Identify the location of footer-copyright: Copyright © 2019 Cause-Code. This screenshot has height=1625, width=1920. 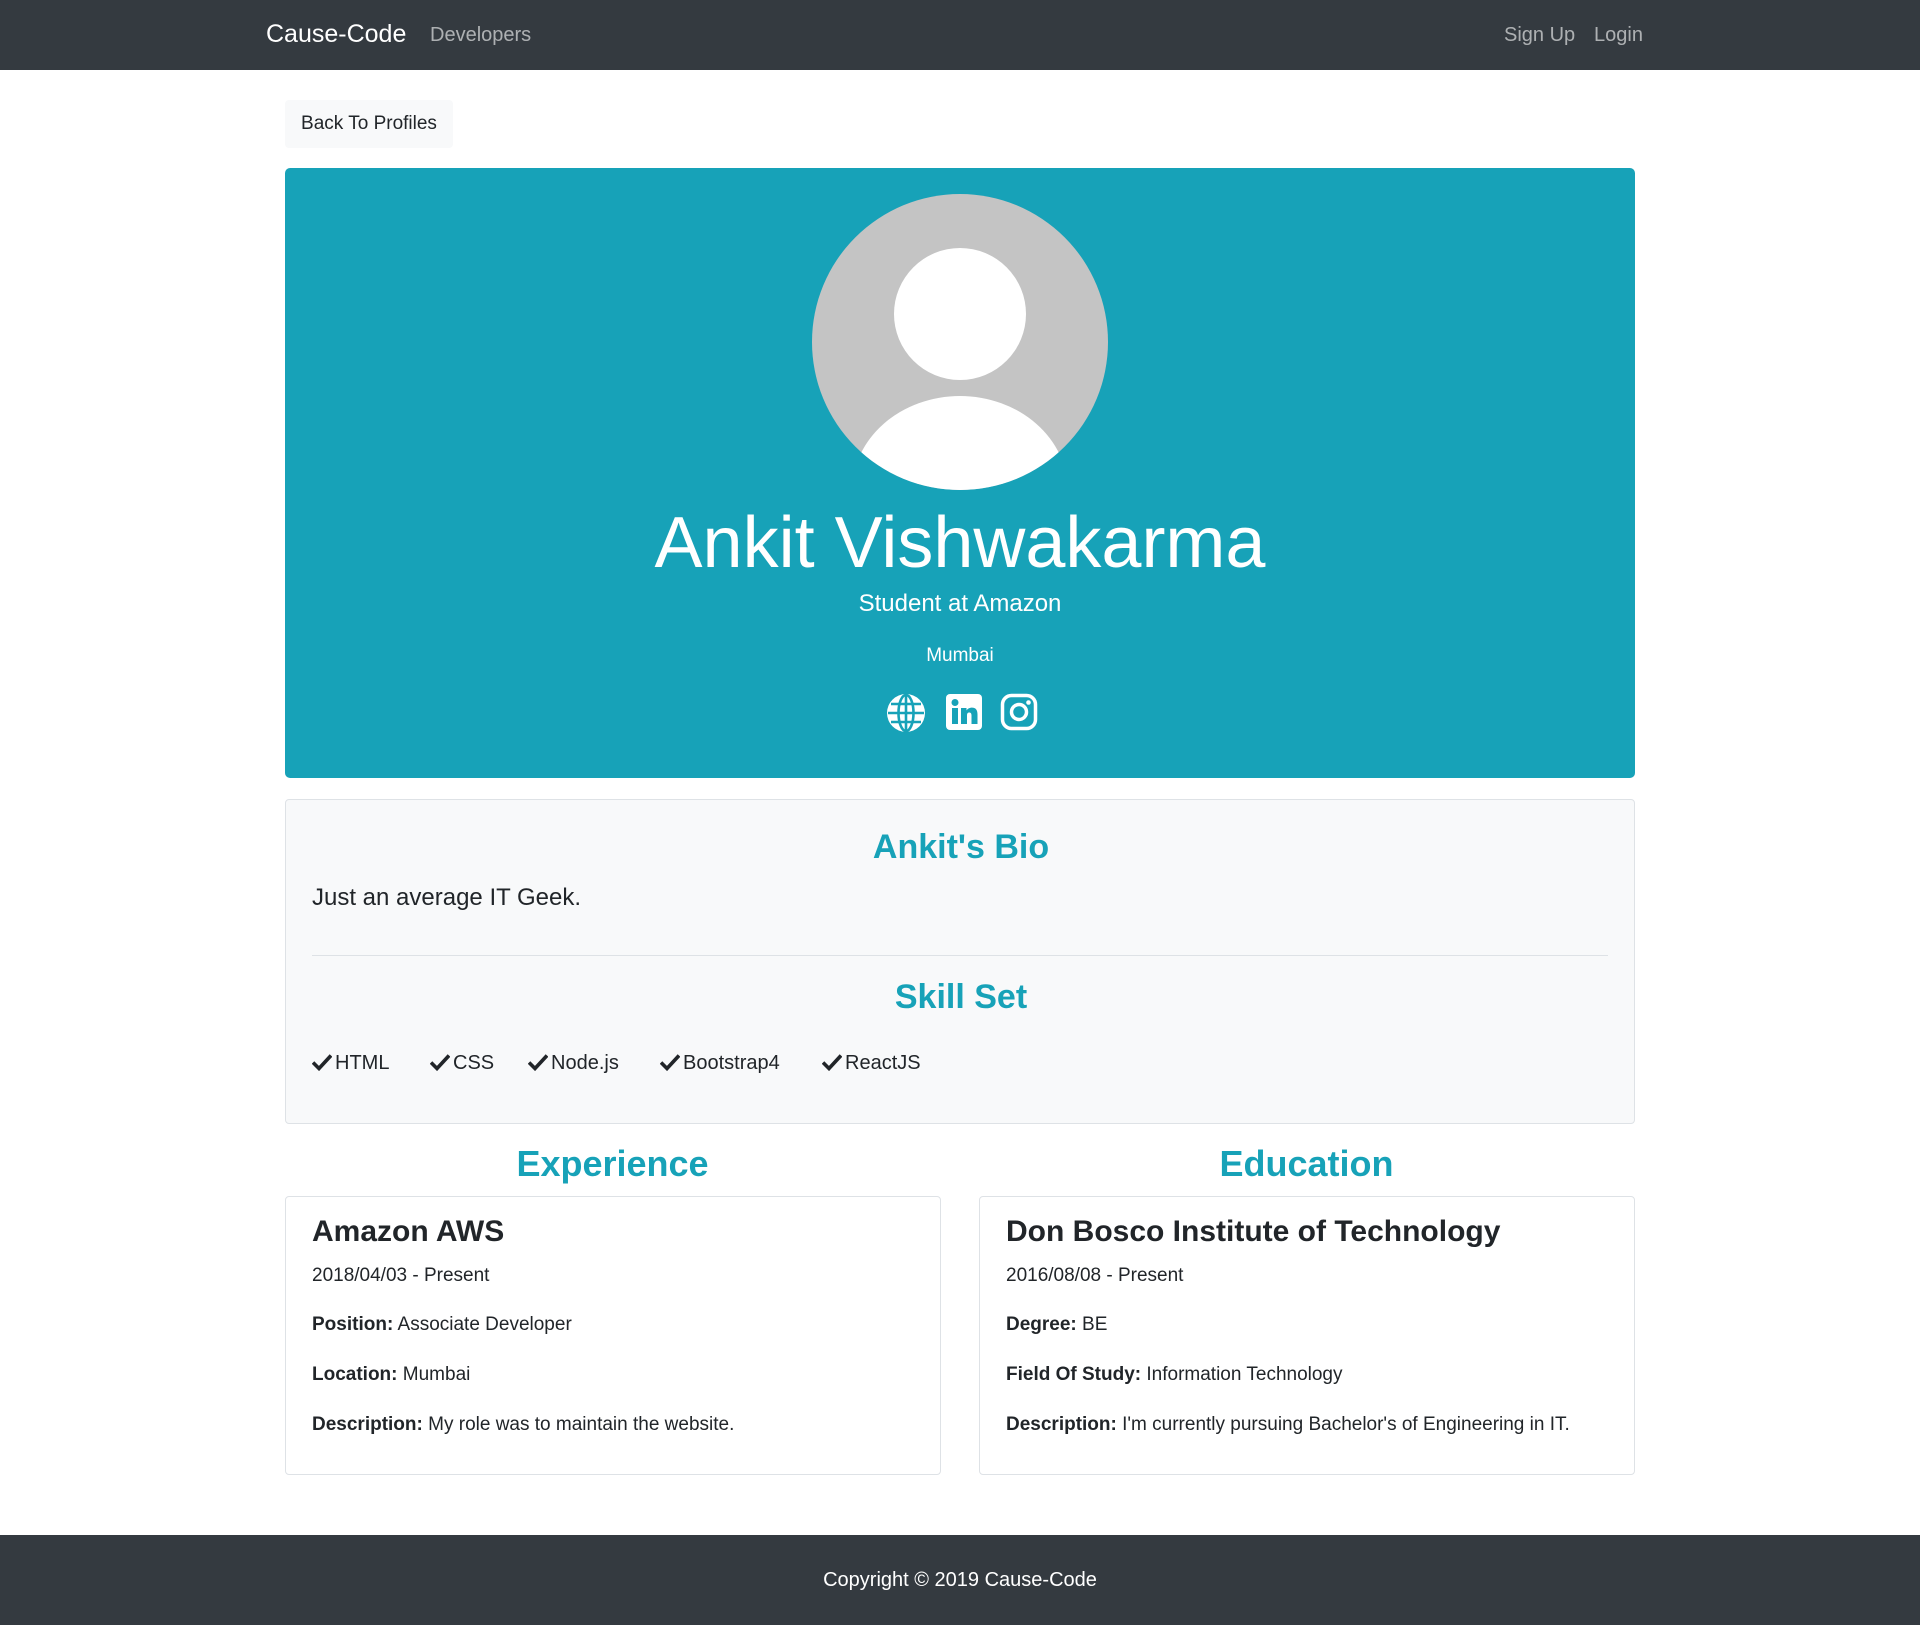
(960, 1580).